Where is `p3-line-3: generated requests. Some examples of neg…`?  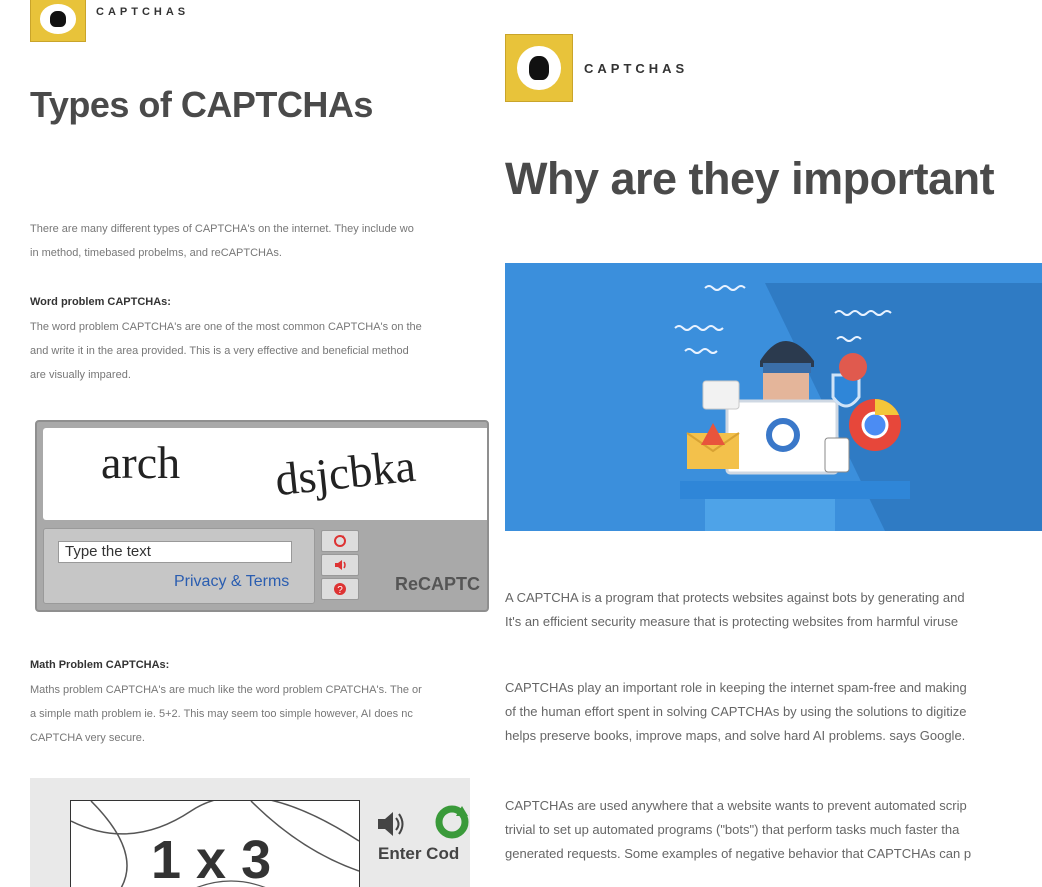
p3-line-3: generated requests. Some examples of neg… is located at coordinates (738, 853).